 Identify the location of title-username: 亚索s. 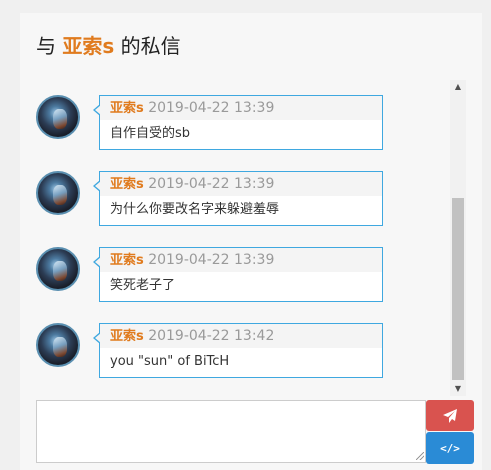
(88, 46).